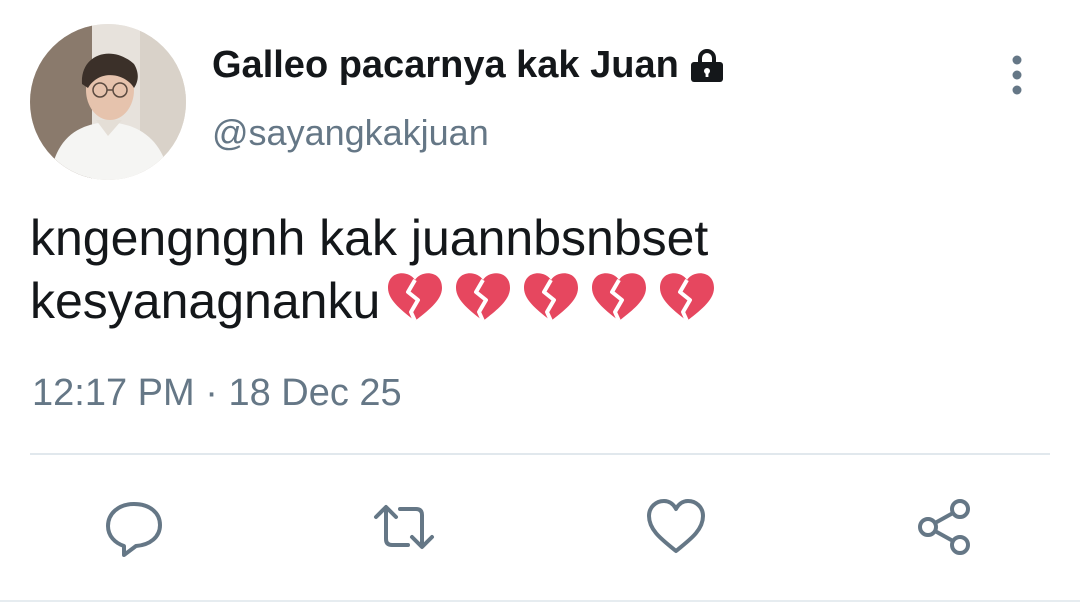 This screenshot has width=1080, height=607. I want to click on divider, so click(540, 454).